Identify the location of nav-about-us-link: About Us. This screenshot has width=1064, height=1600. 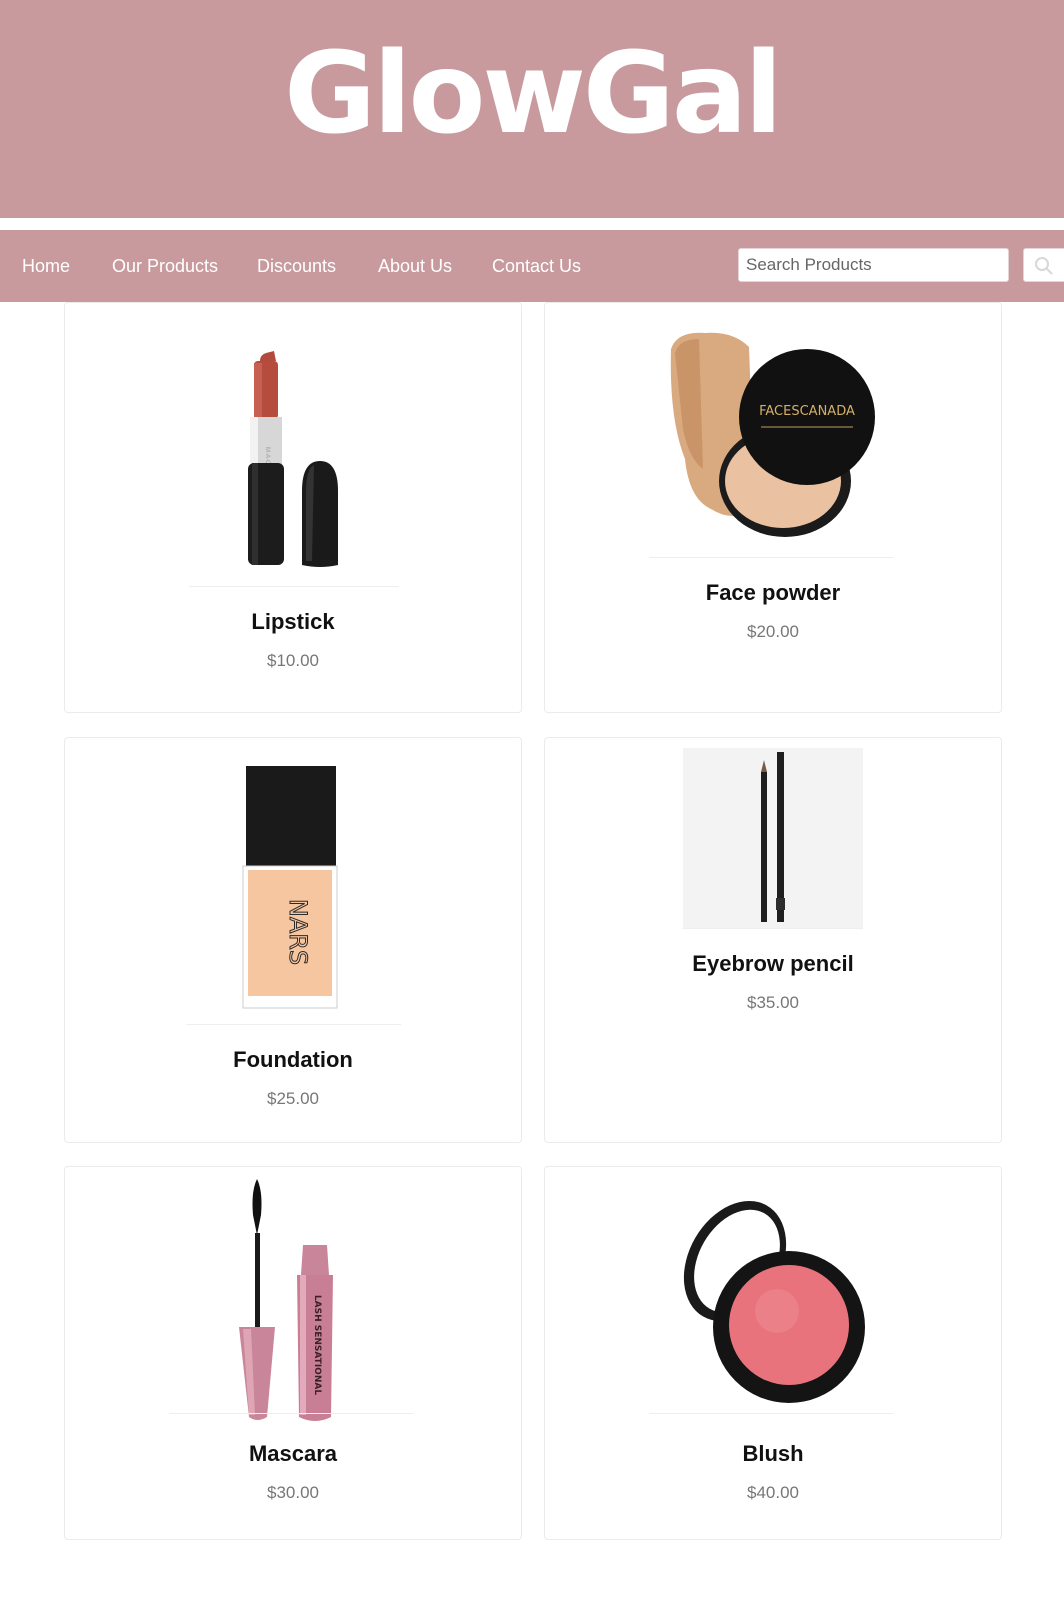
(415, 266).